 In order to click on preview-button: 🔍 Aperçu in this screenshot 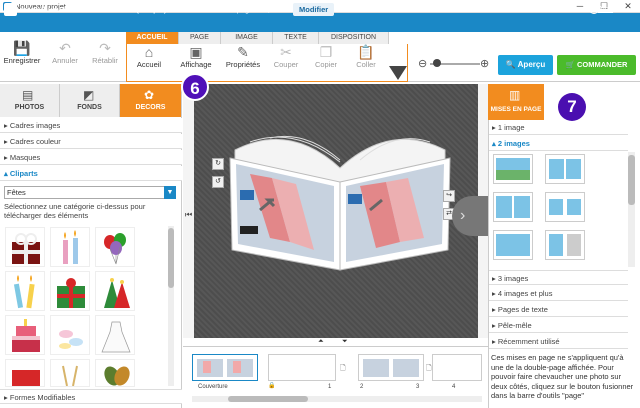, I will do `click(525, 65)`.